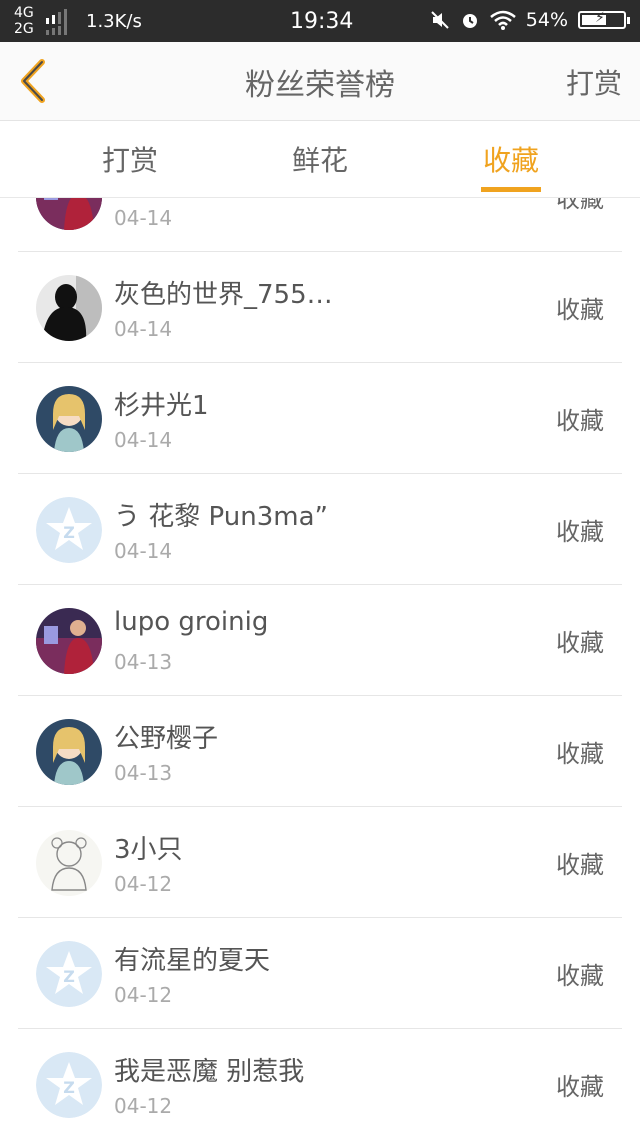 This screenshot has width=640, height=1138. I want to click on list-item: lupo groinig 04-13 收藏, so click(320, 640).